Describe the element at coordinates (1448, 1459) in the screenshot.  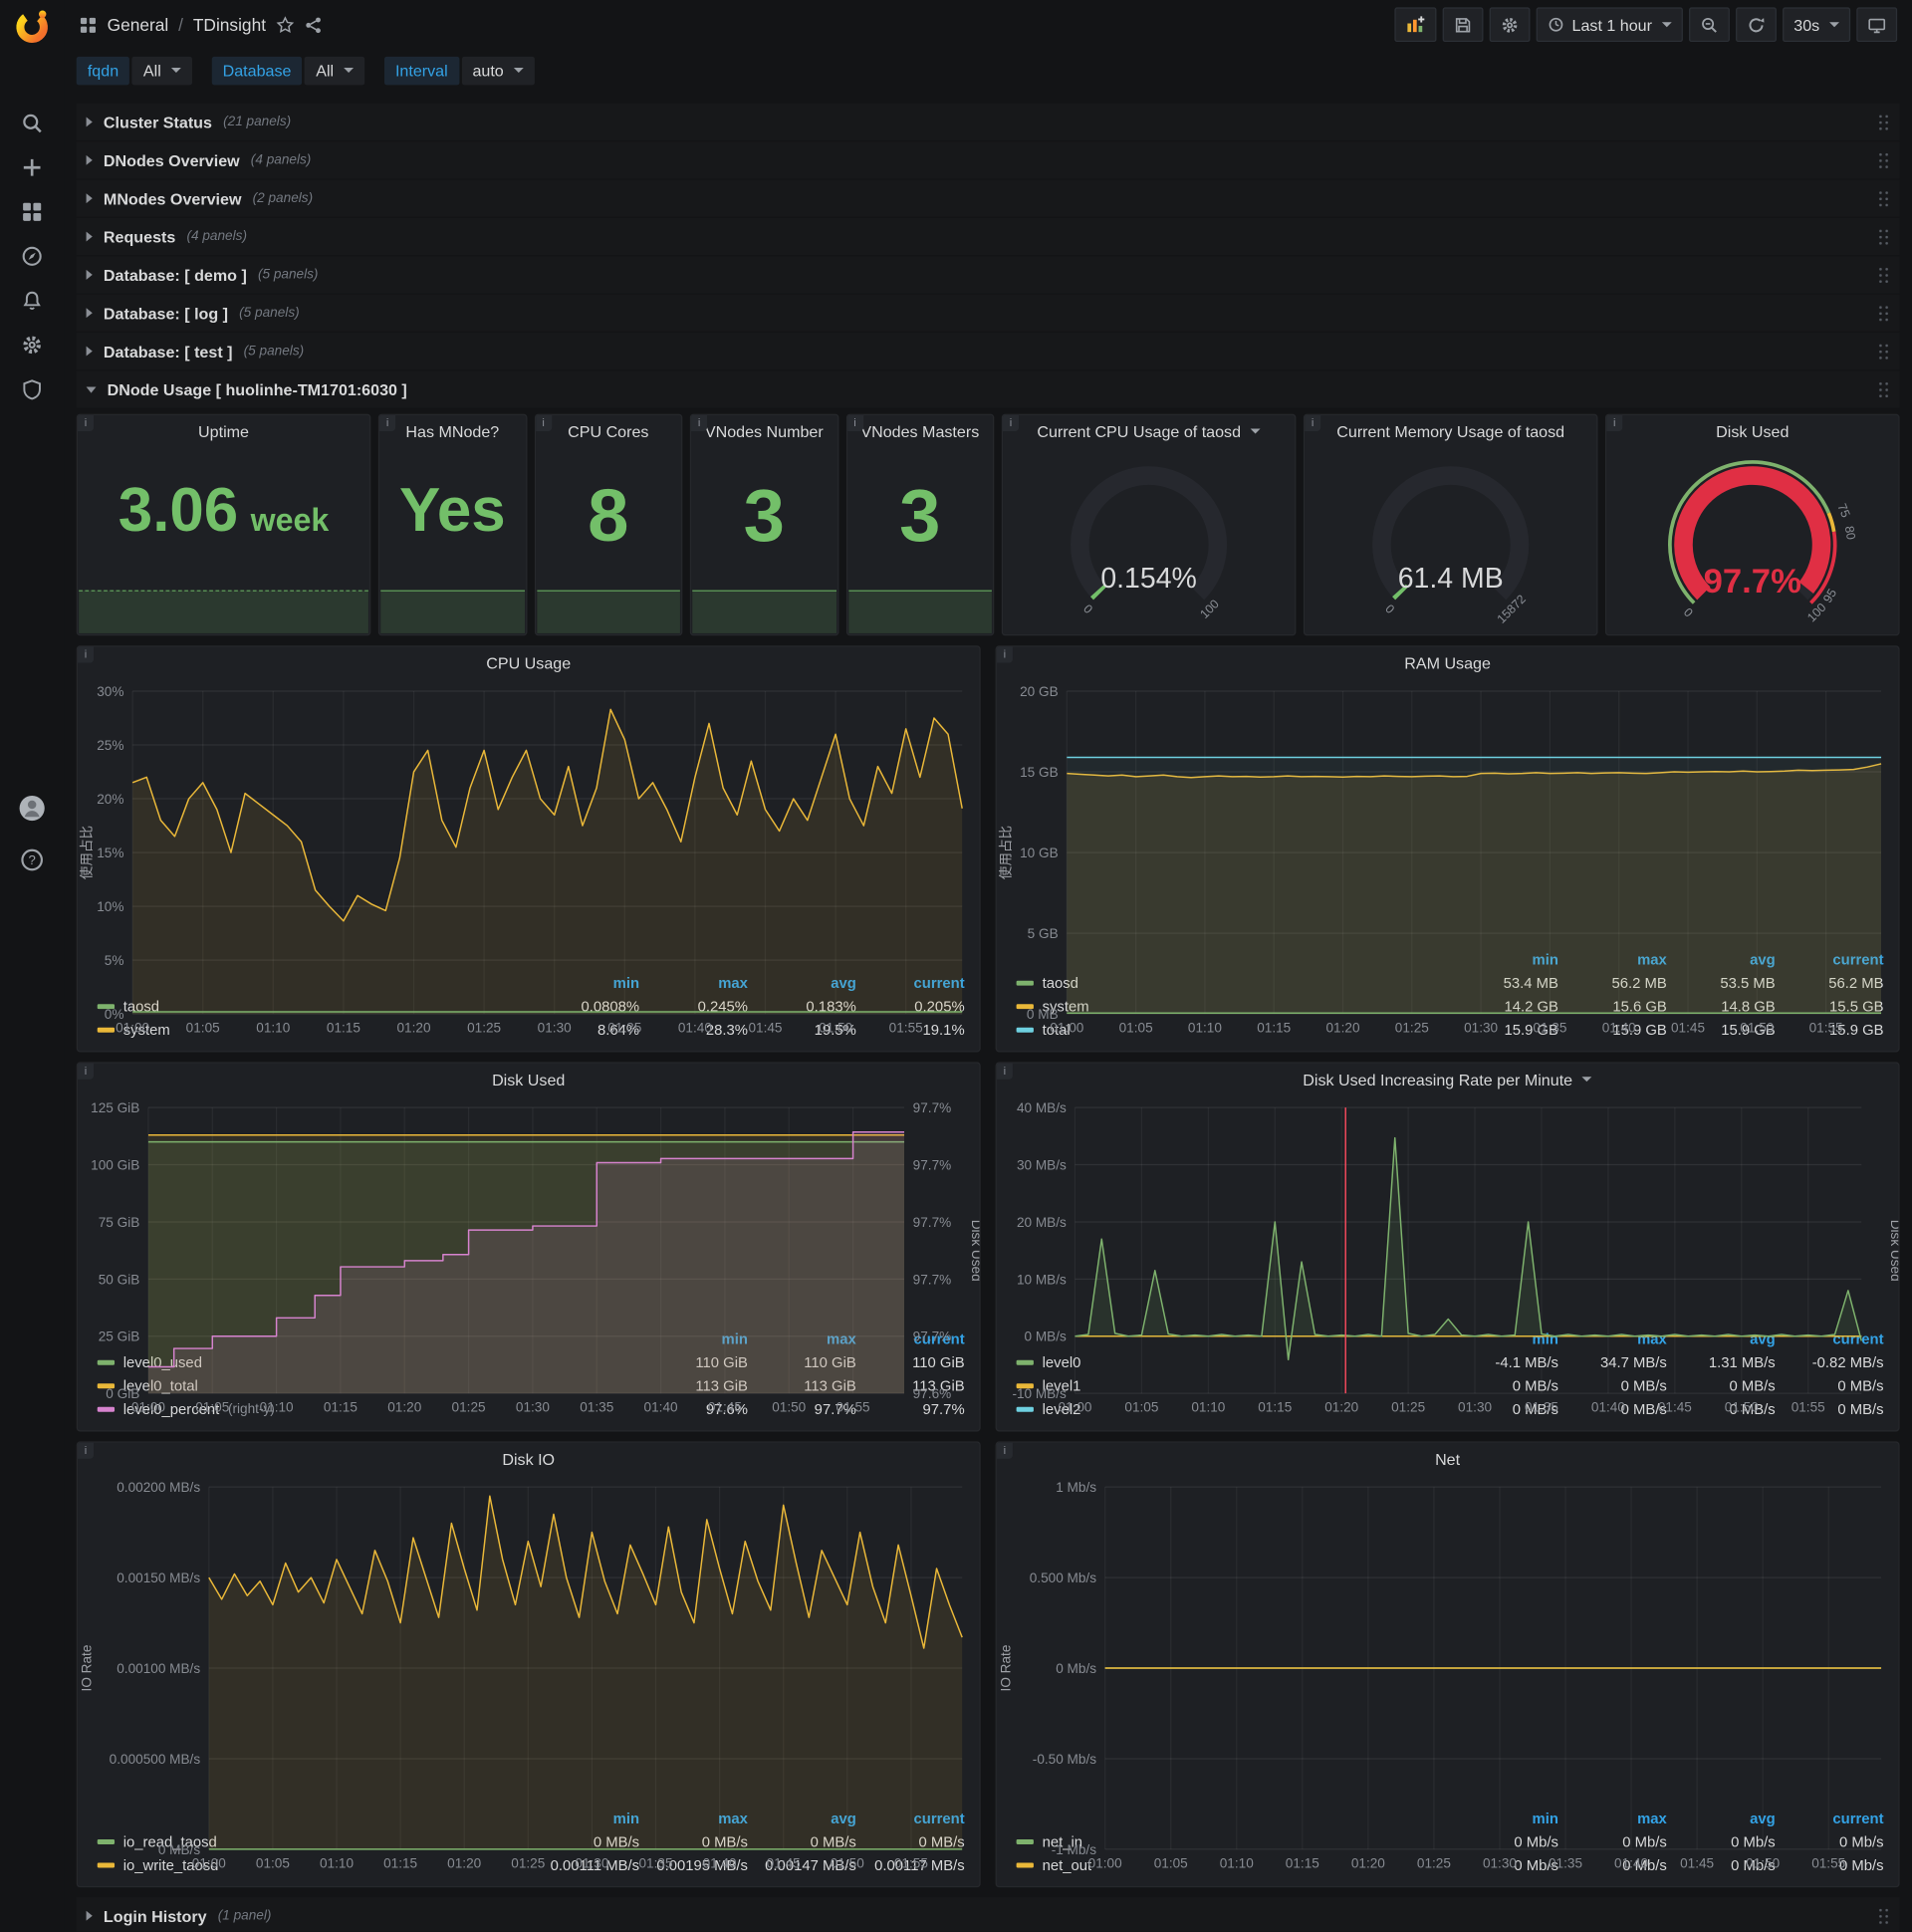
I see `panel-title: Net` at that location.